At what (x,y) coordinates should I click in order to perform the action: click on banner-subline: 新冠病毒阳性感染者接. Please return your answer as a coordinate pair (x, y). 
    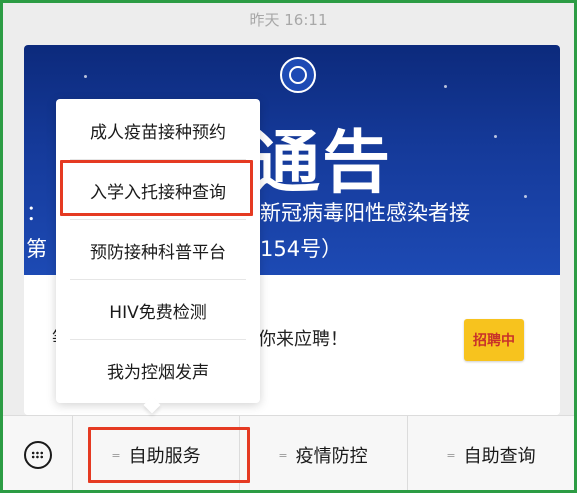
    Looking at the image, I should click on (365, 213).